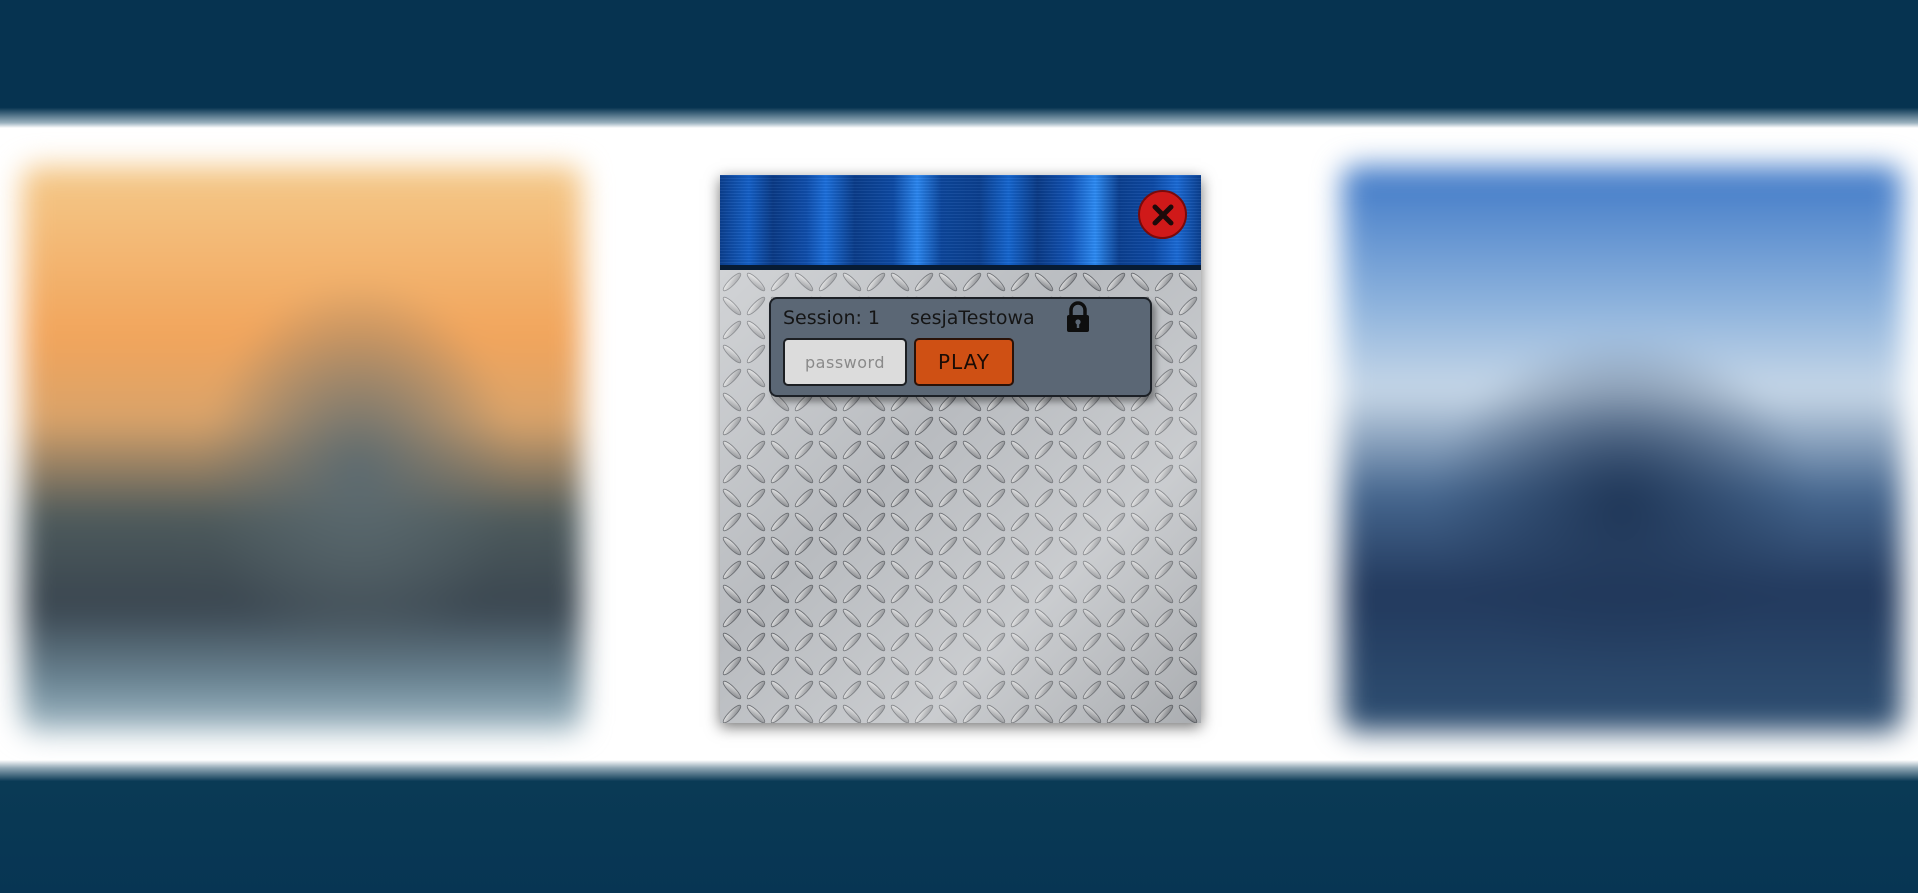 This screenshot has height=893, width=1918. I want to click on session-number-label: Session: 1, so click(832, 318).